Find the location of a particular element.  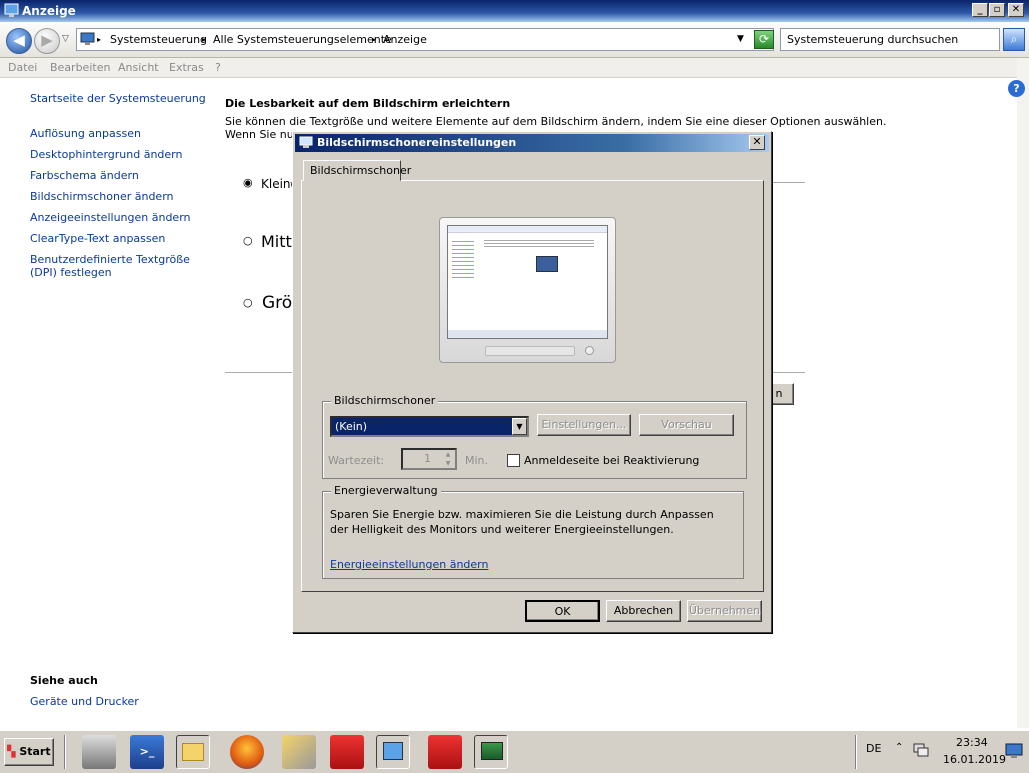

resume-checkbox is located at coordinates (513, 460).